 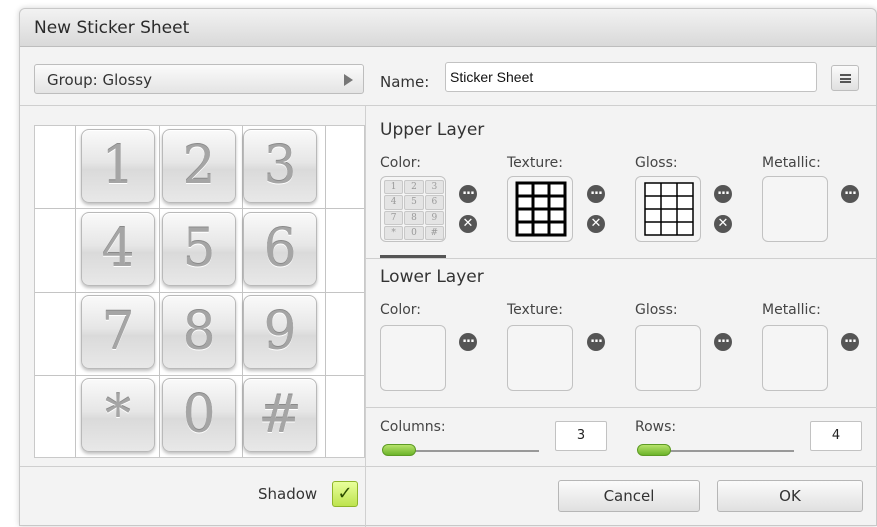 I want to click on group-select-label: Group: Glossy, so click(x=99, y=80).